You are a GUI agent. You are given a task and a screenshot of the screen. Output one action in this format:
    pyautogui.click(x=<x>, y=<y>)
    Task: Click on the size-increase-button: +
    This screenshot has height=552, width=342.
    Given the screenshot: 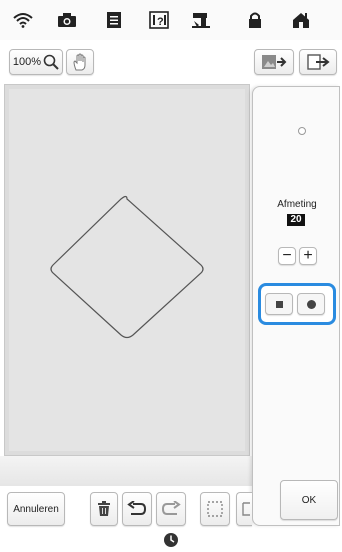 What is the action you would take?
    pyautogui.click(x=308, y=256)
    